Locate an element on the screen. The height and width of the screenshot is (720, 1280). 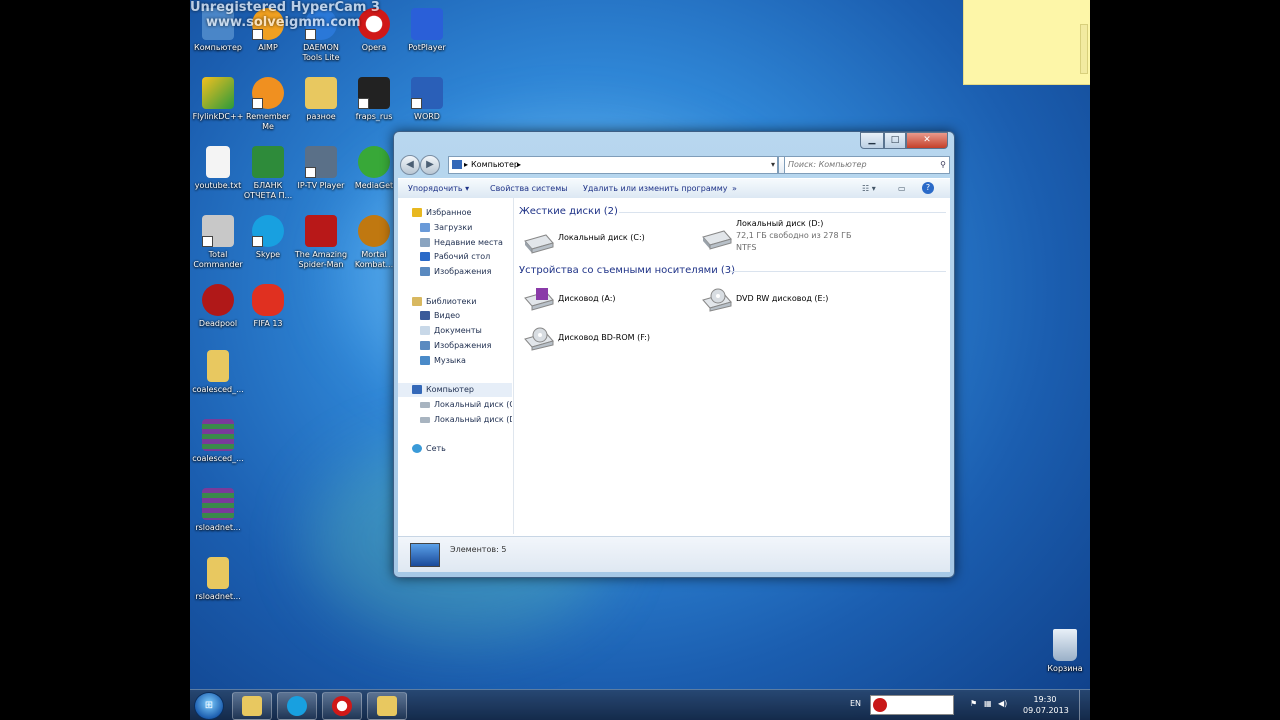
mortal-kombat-icon is located at coordinates (374, 231).